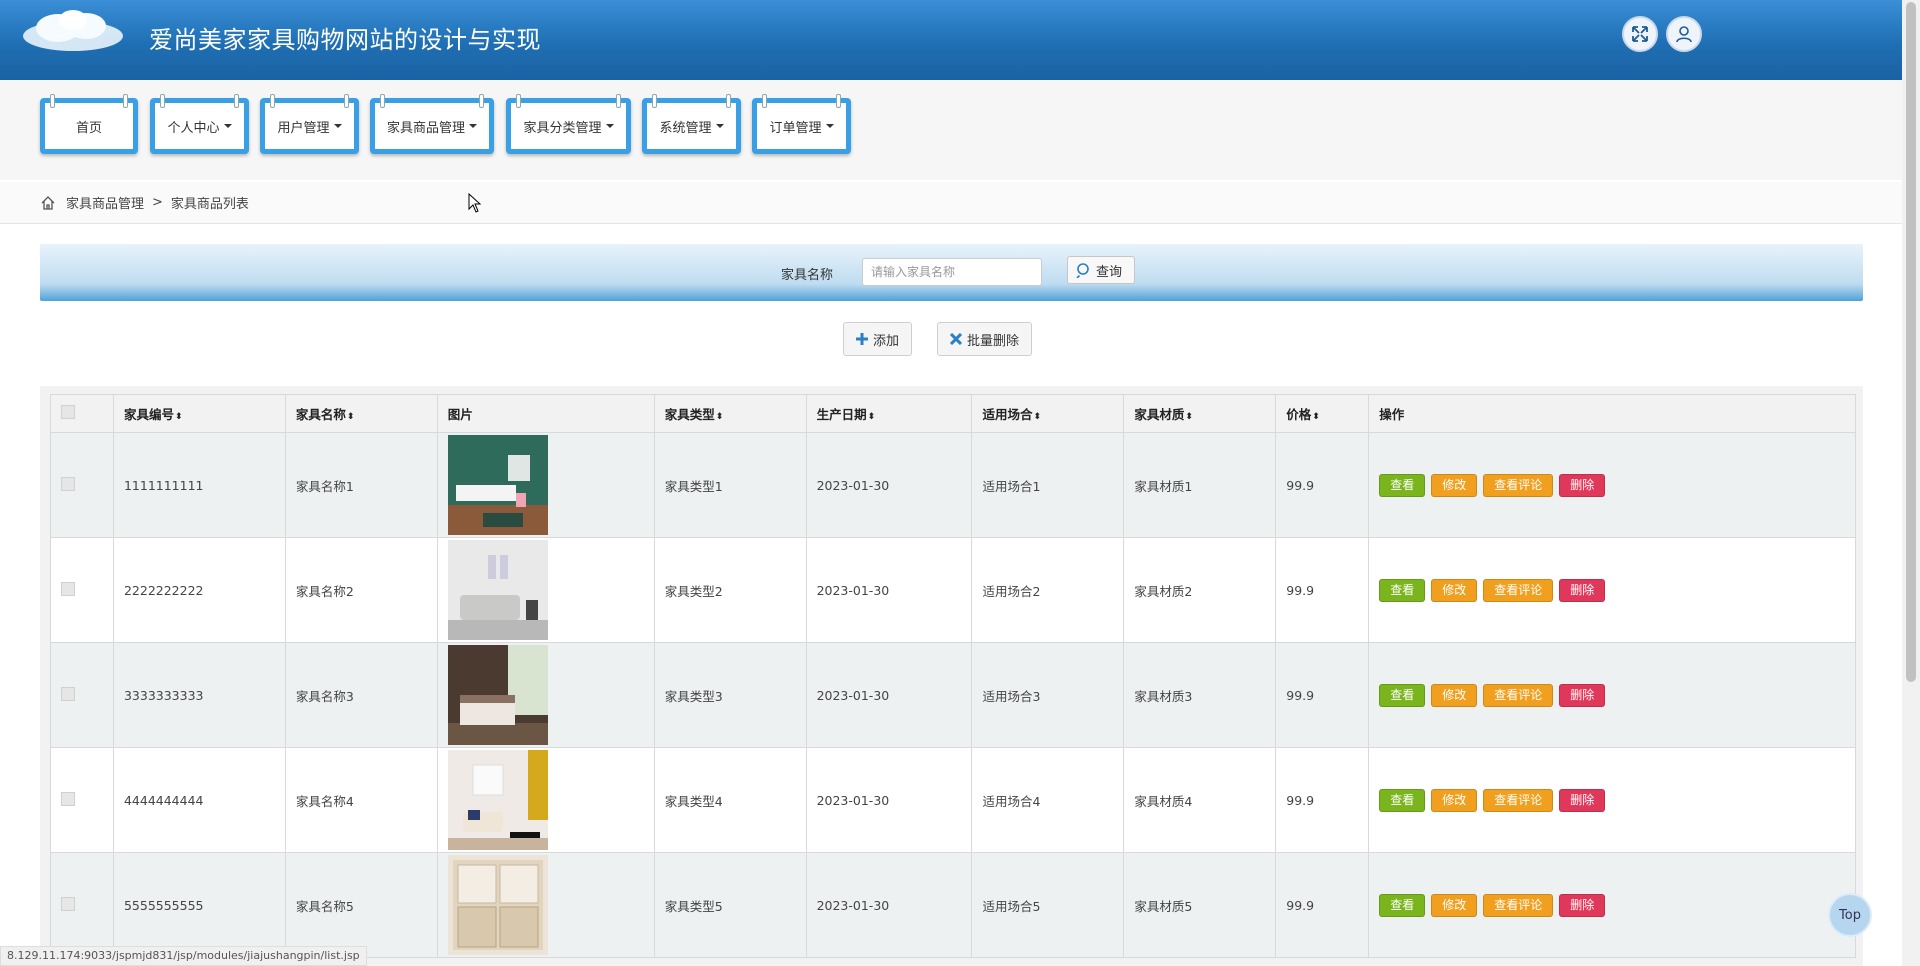 The image size is (1920, 966). Describe the element at coordinates (82, 485) in the screenshot. I see `row-select-cell` at that location.